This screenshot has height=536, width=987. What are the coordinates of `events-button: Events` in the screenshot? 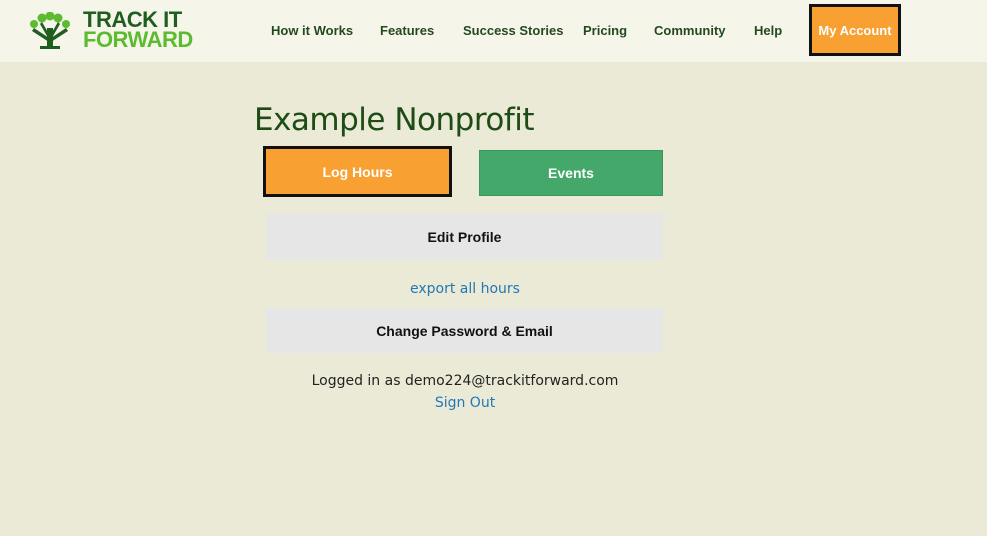 It's located at (571, 173).